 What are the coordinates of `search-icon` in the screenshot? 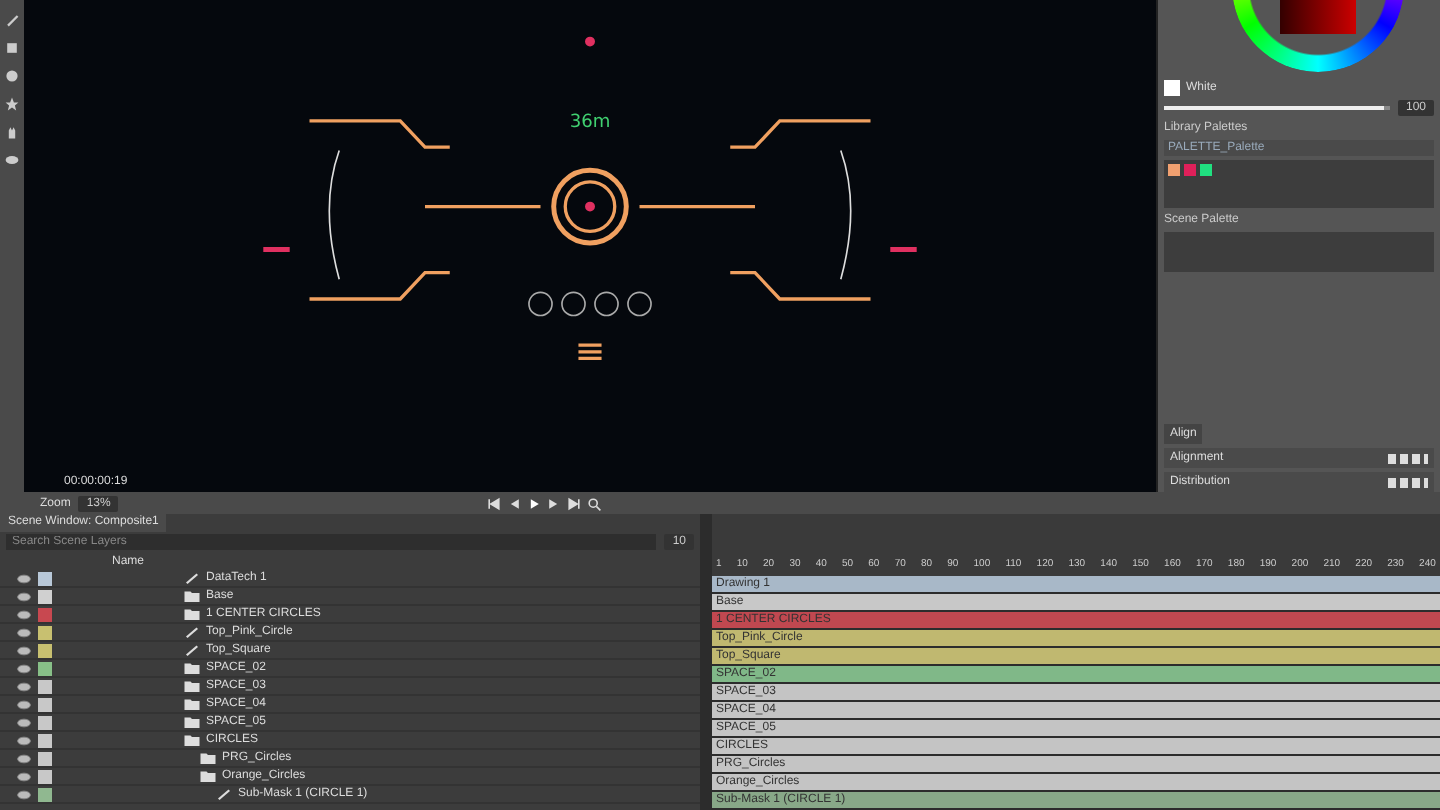 It's located at (594, 503).